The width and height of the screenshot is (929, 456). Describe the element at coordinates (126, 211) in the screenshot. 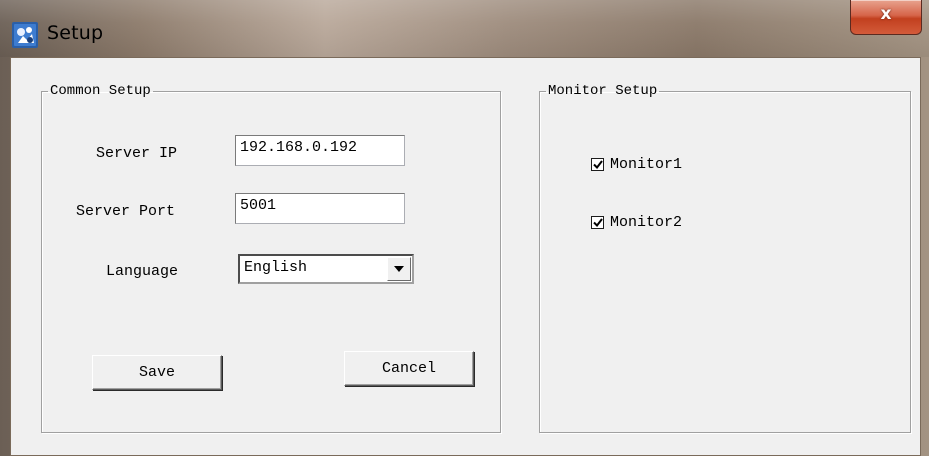

I see `server-port-label: Server Port` at that location.